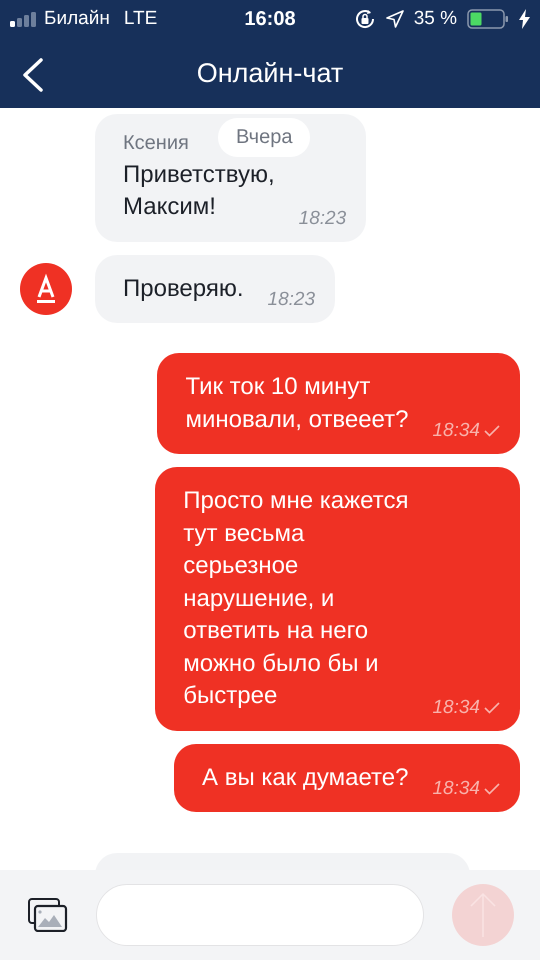 Image resolution: width=540 pixels, height=960 pixels. I want to click on message-text: Проверяю., so click(183, 289).